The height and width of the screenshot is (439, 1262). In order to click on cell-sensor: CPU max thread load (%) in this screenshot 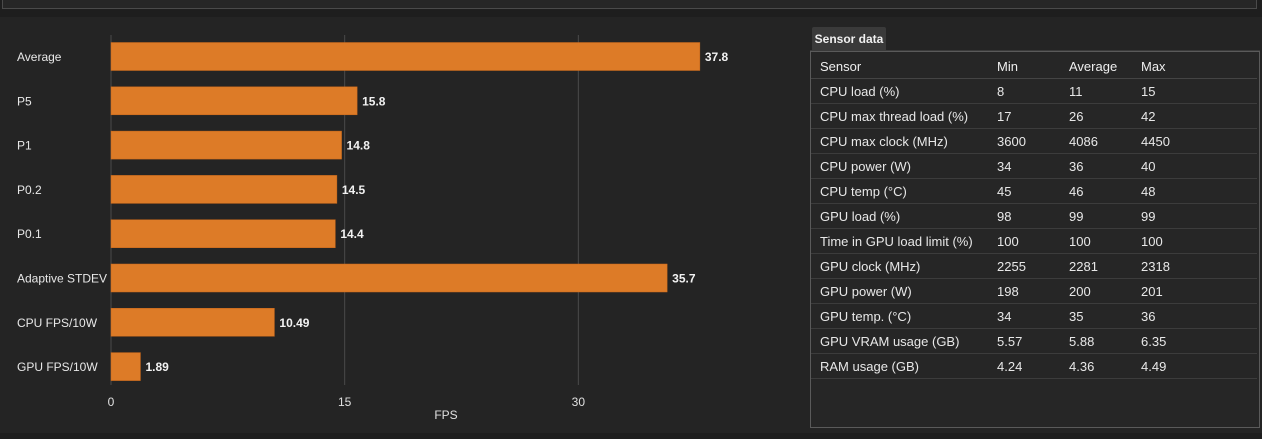, I will do `click(899, 116)`.